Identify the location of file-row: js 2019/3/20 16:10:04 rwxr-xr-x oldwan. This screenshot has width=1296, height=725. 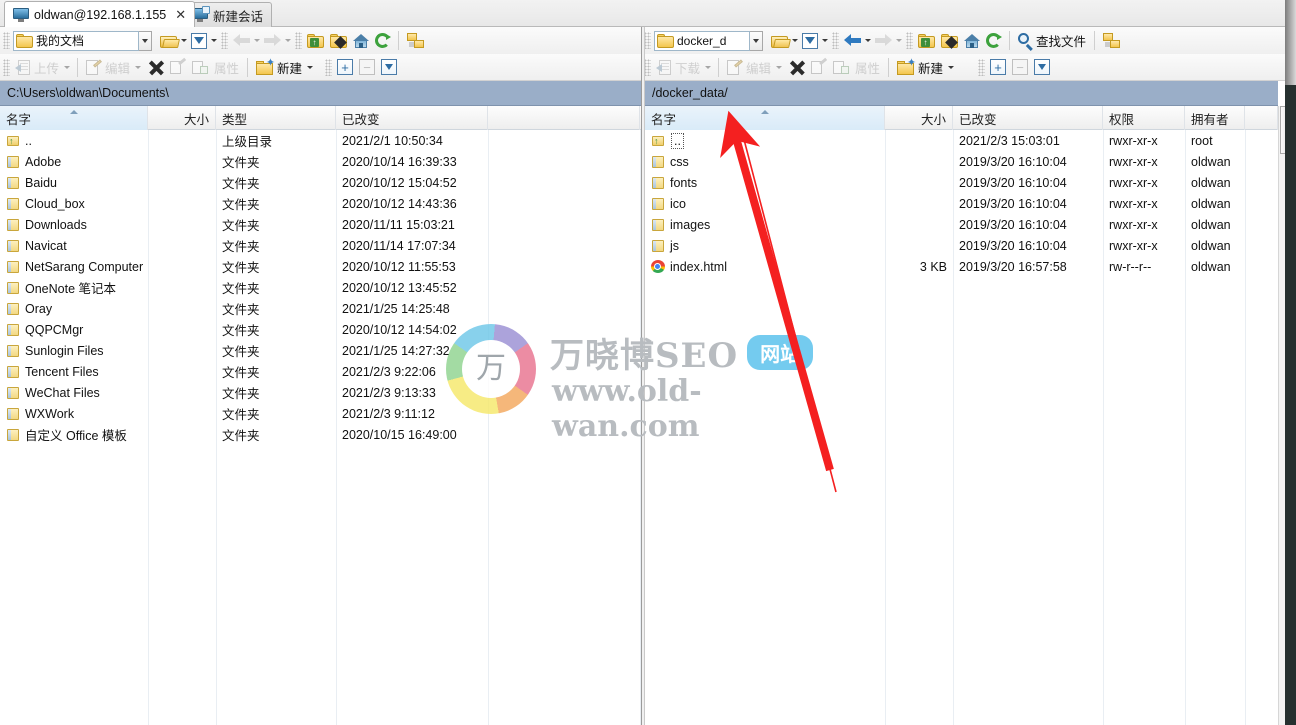
(961, 245).